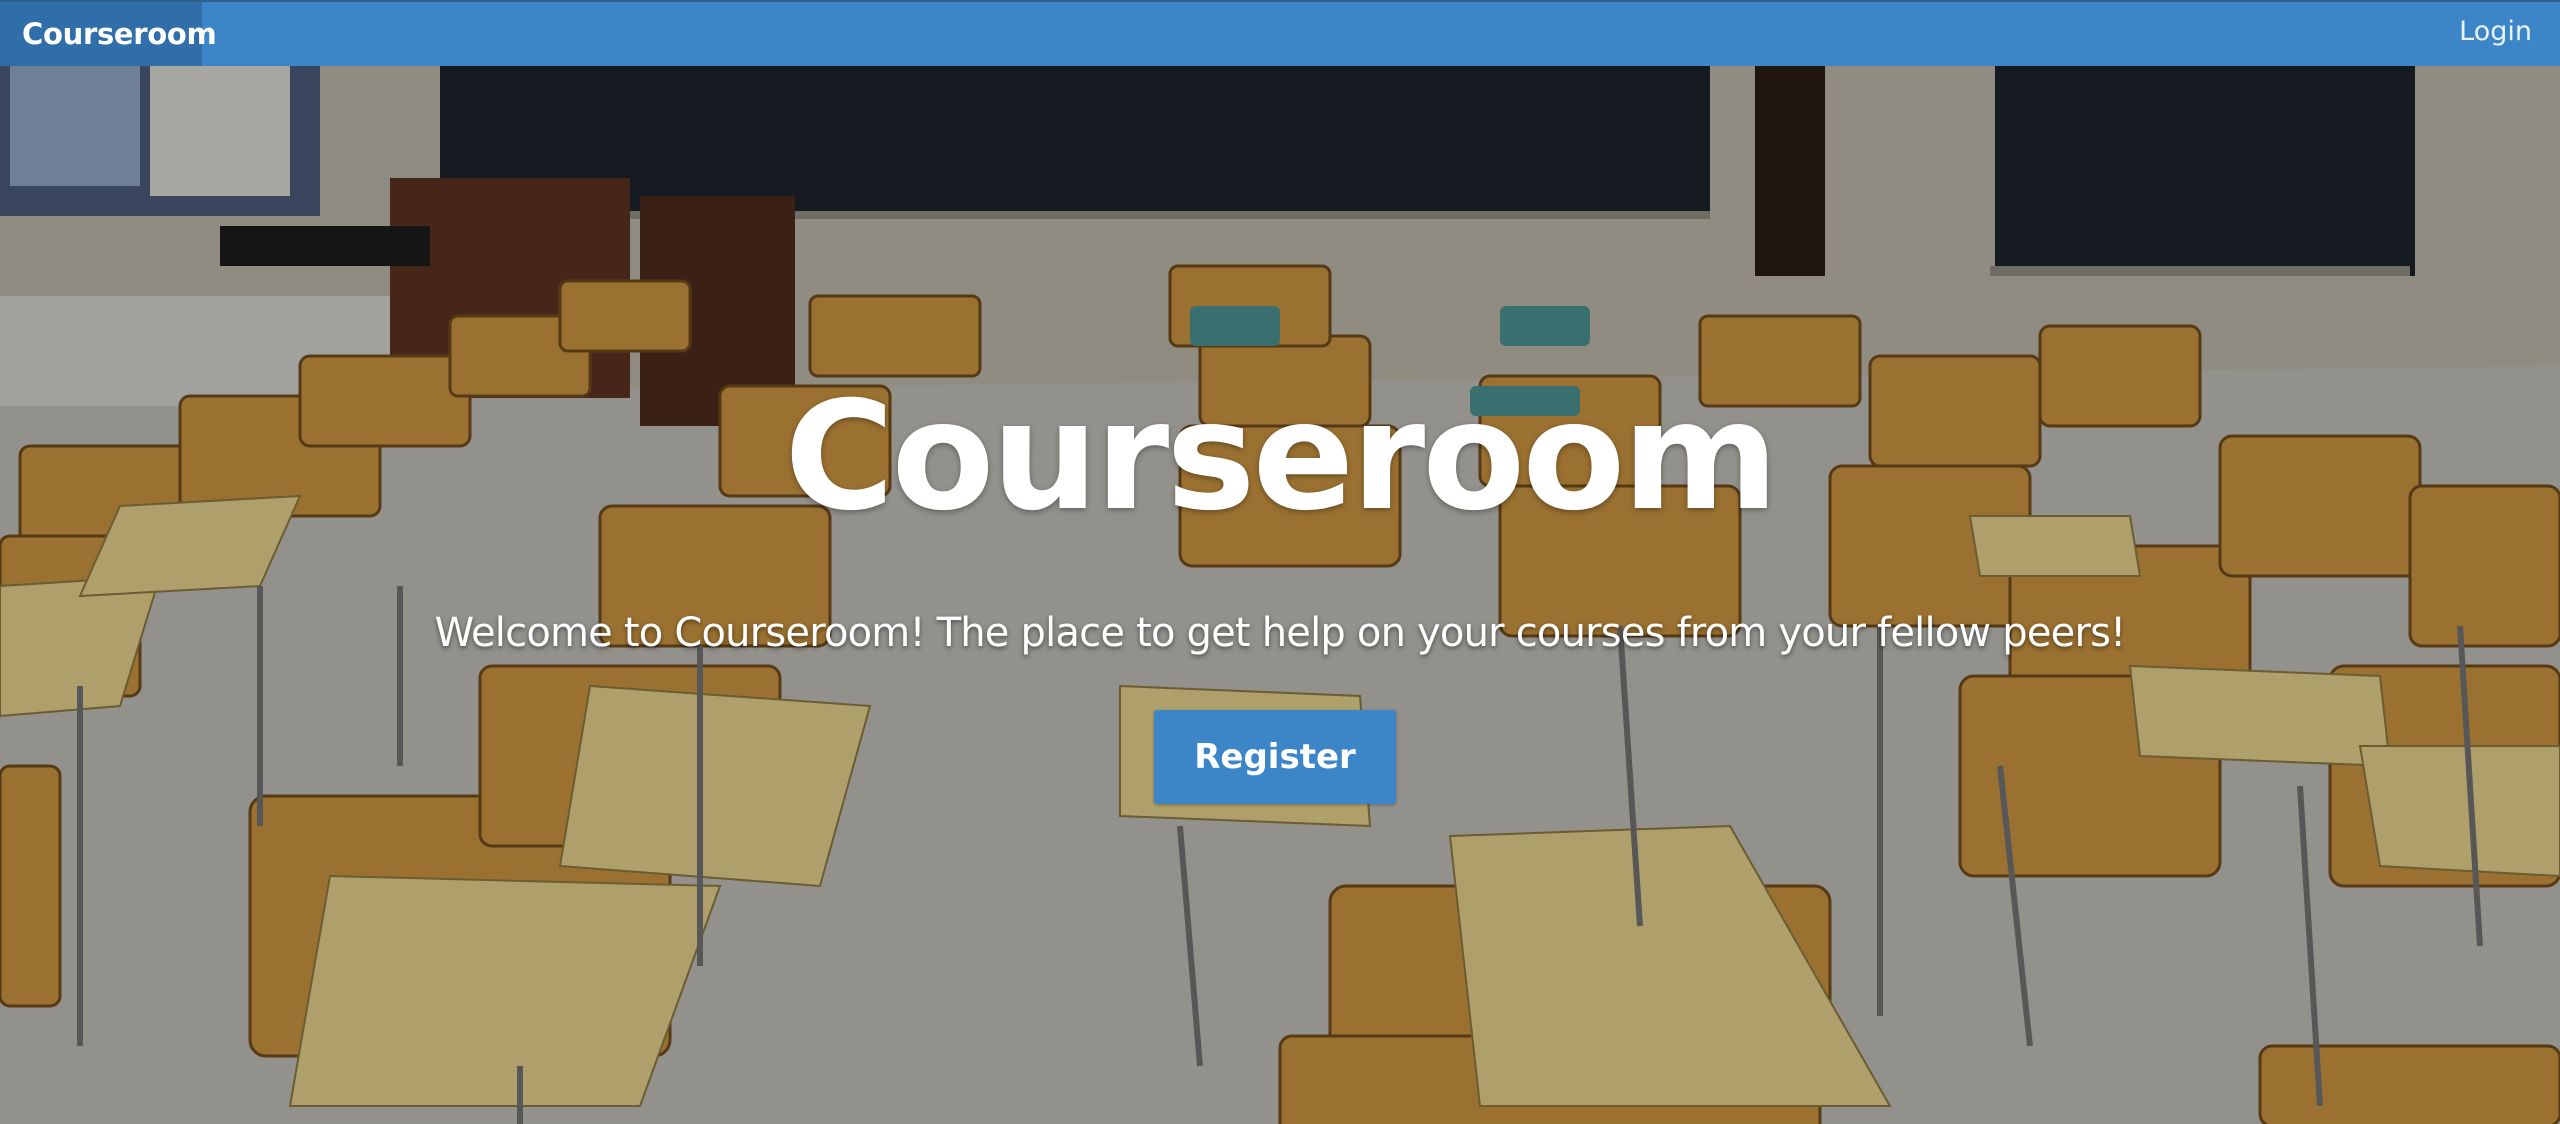 The image size is (2560, 1124). What do you see at coordinates (2495, 34) in the screenshot?
I see `login-link: Login` at bounding box center [2495, 34].